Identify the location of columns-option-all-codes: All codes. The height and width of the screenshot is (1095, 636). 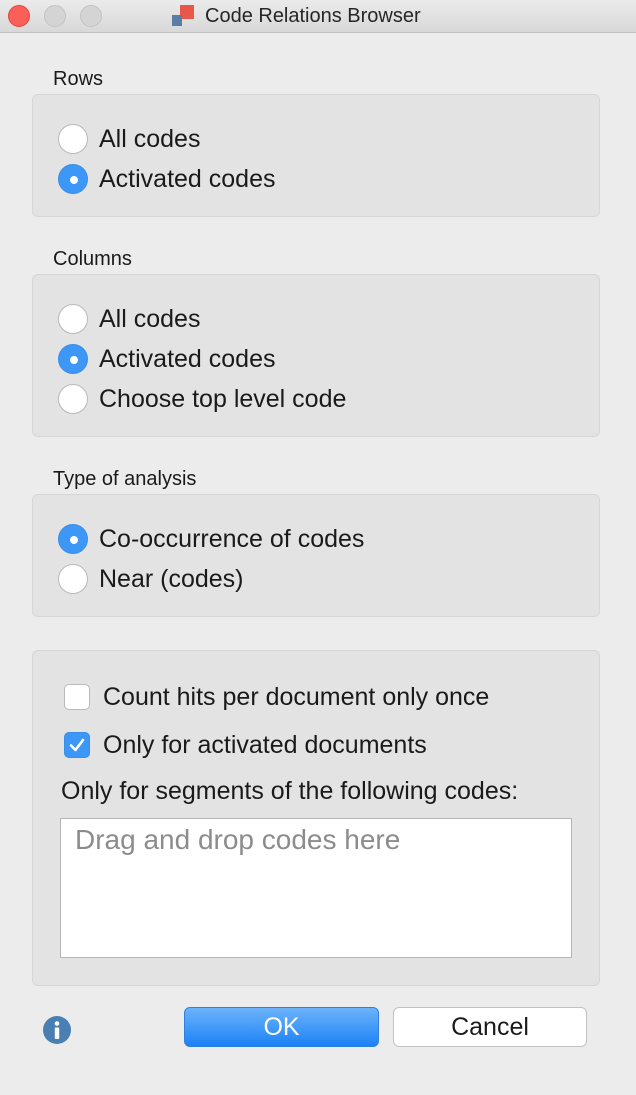
(129, 319).